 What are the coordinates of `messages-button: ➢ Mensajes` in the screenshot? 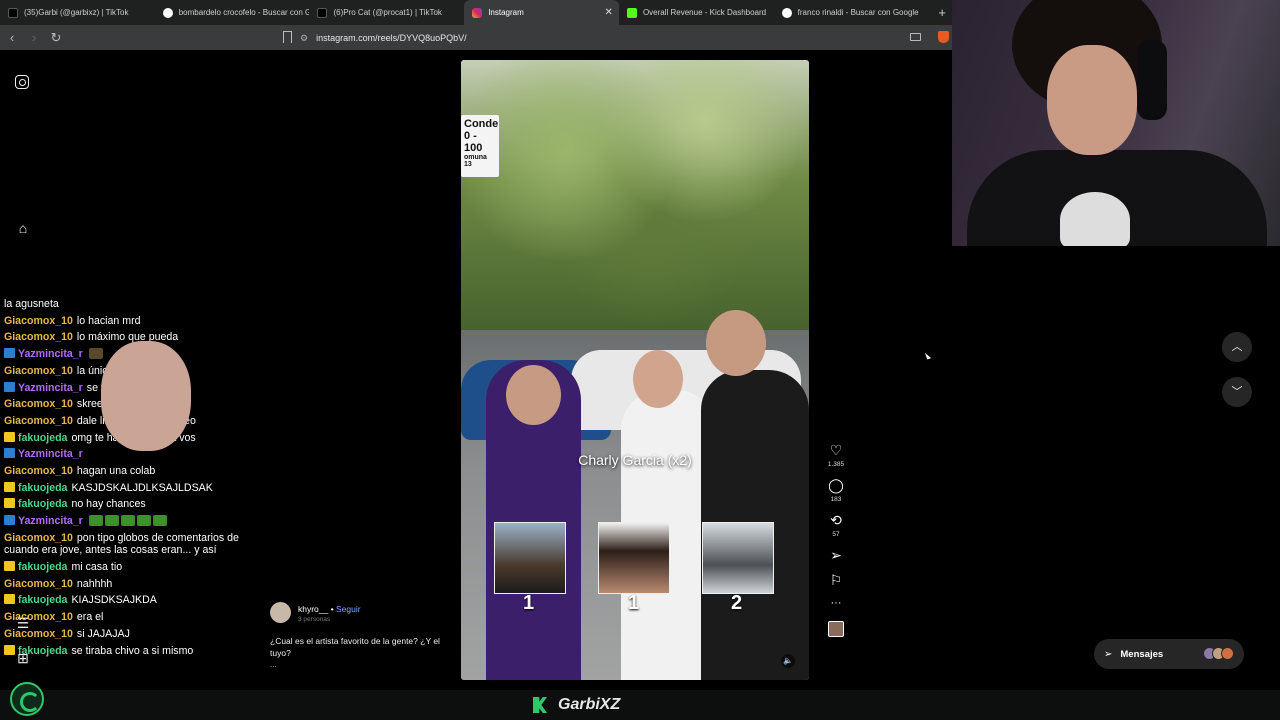 It's located at (1169, 654).